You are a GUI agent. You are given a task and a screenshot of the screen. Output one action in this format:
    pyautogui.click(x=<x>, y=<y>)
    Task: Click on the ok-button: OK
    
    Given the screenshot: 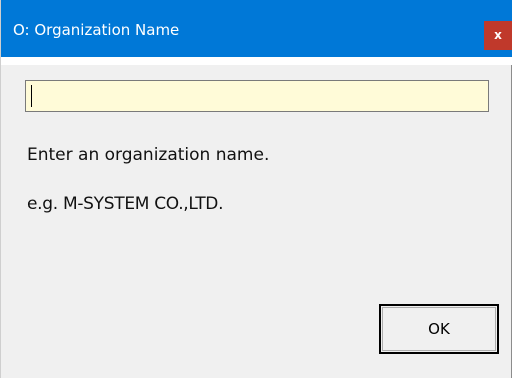 What is the action you would take?
    pyautogui.click(x=439, y=329)
    